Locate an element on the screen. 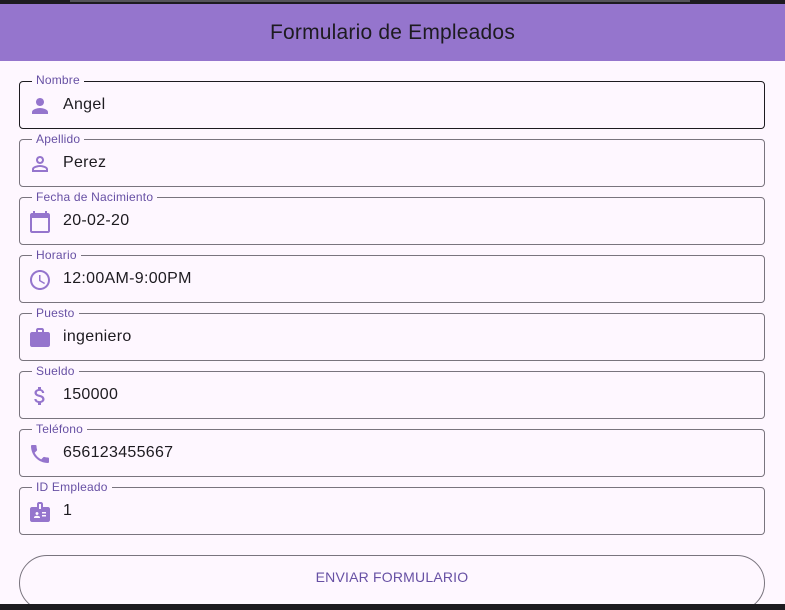  clock-icon is located at coordinates (40, 280).